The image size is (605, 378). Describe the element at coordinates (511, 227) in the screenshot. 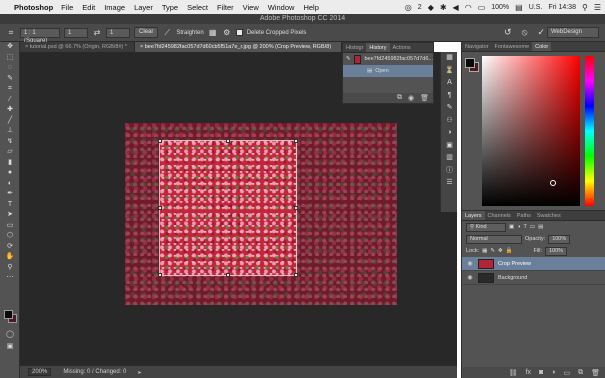

I see `filter-pixel-icon: ▣` at that location.